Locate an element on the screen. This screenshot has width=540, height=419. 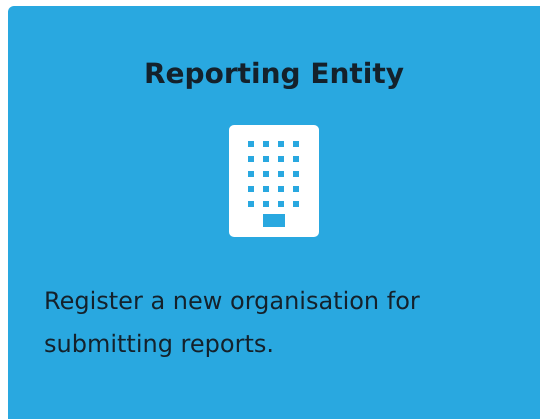
card-title: Reporting Entity is located at coordinates (274, 74).